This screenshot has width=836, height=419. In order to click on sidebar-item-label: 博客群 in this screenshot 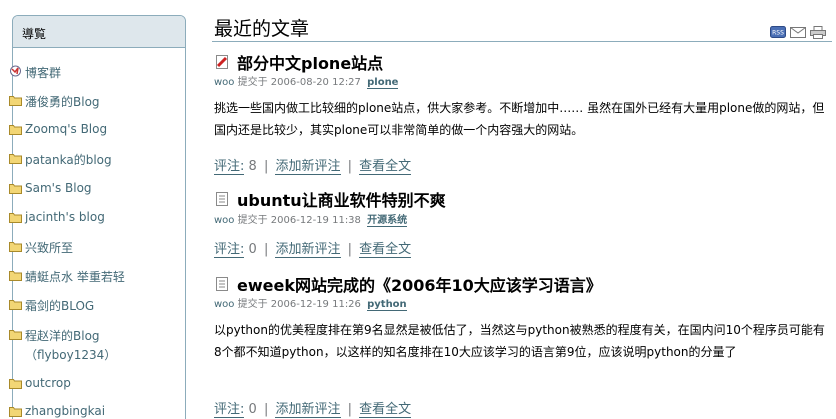, I will do `click(43, 73)`.